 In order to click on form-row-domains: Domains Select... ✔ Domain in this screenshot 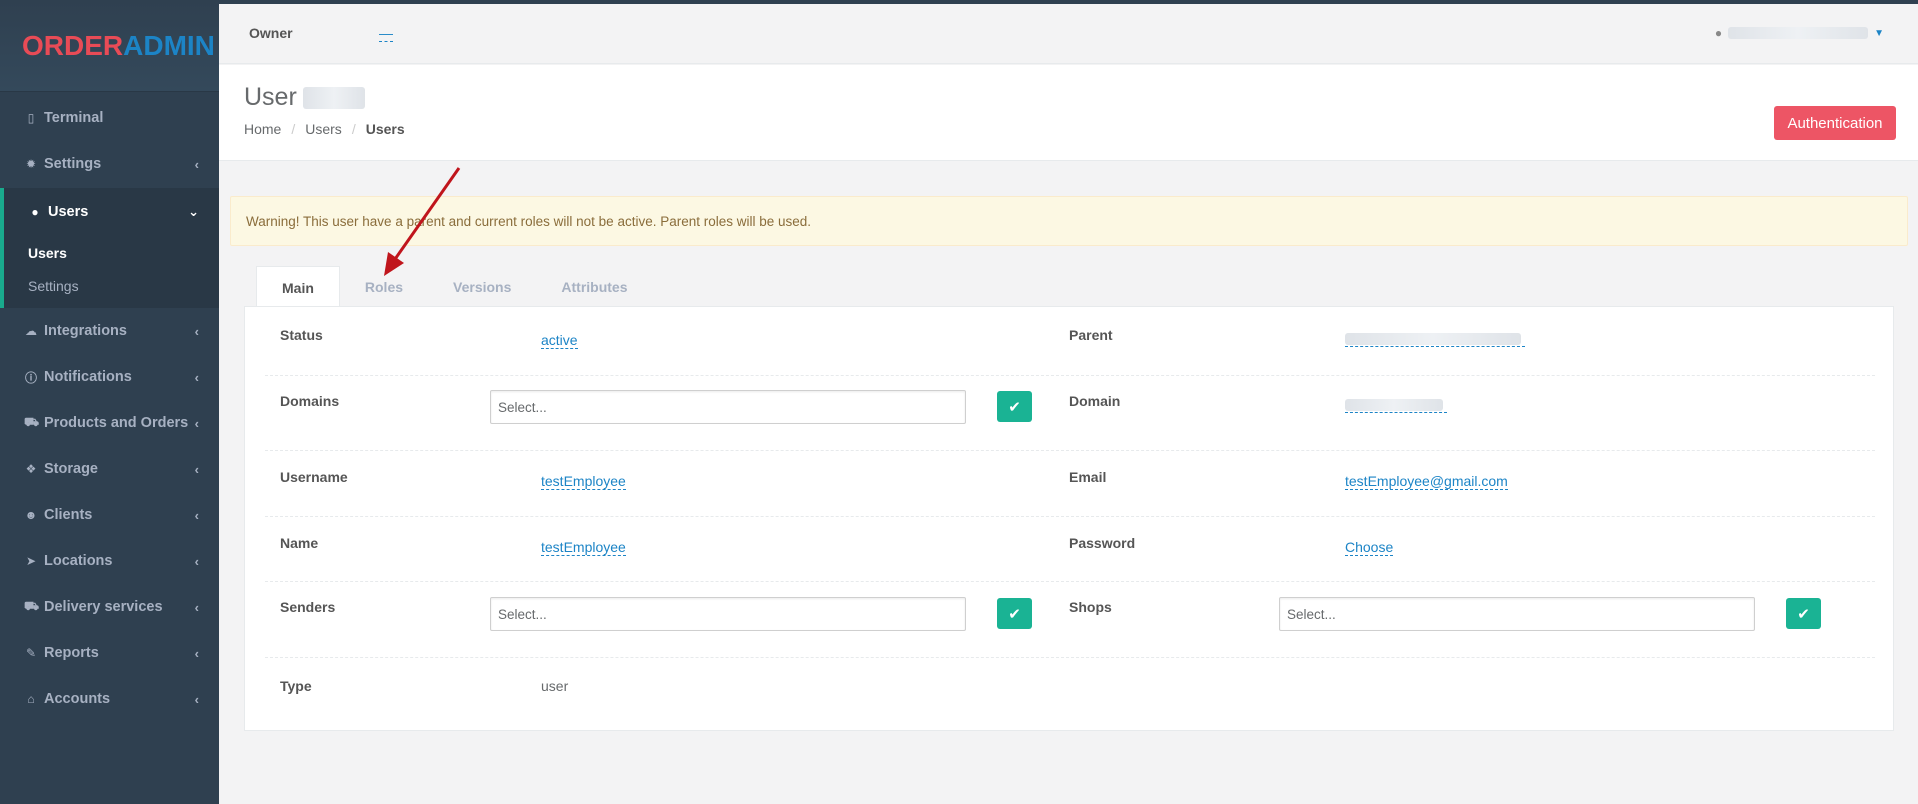, I will do `click(1070, 413)`.